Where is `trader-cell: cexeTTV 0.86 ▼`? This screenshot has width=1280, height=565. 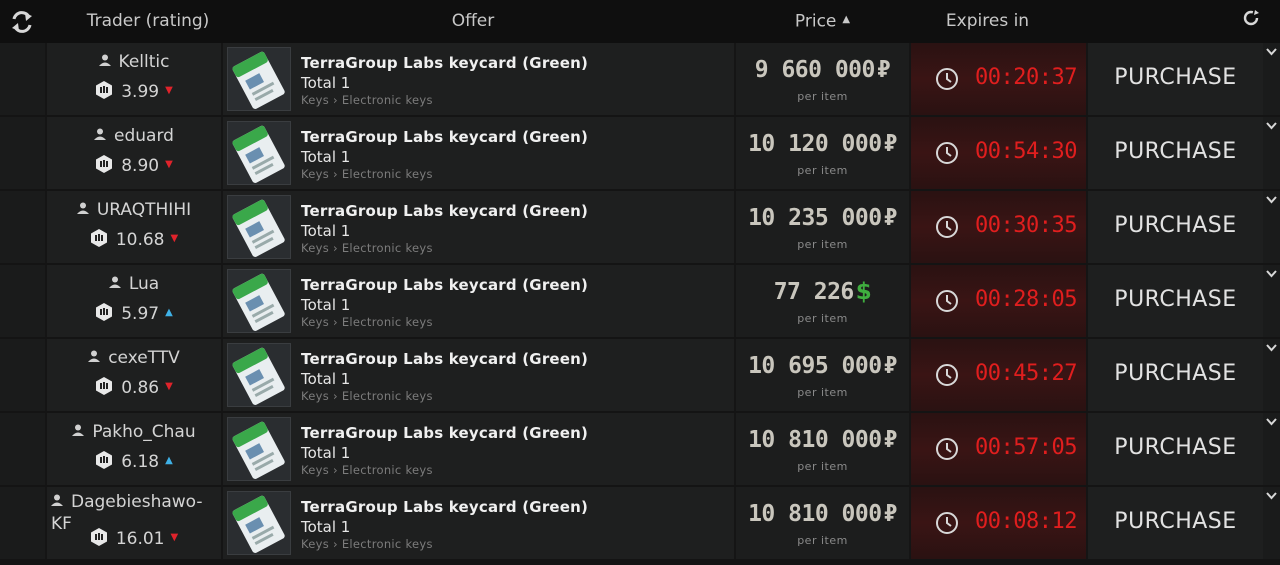 trader-cell: cexeTTV 0.86 ▼ is located at coordinates (134, 375).